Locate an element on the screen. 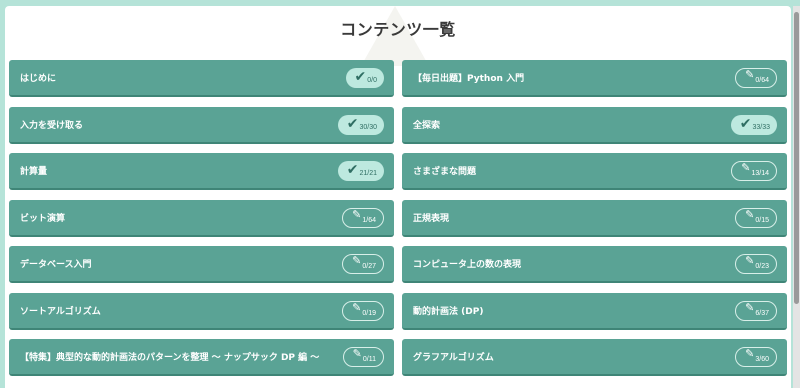 The width and height of the screenshot is (800, 388). content-card-label: 入力を受け取る is located at coordinates (52, 126).